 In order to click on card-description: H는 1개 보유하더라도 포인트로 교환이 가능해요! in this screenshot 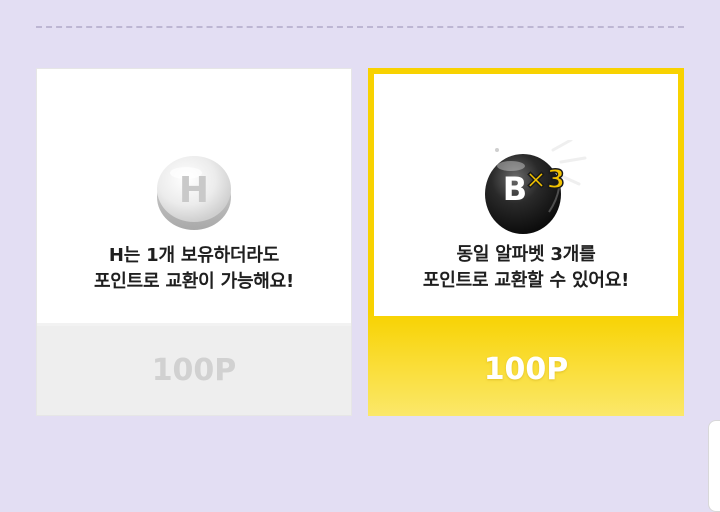, I will do `click(194, 269)`.